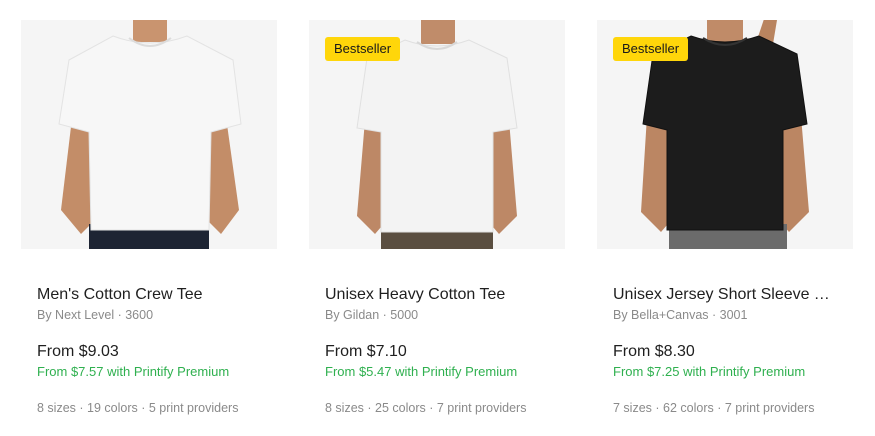 Image resolution: width=875 pixels, height=436 pixels. I want to click on product-price: From $8.30, so click(654, 351).